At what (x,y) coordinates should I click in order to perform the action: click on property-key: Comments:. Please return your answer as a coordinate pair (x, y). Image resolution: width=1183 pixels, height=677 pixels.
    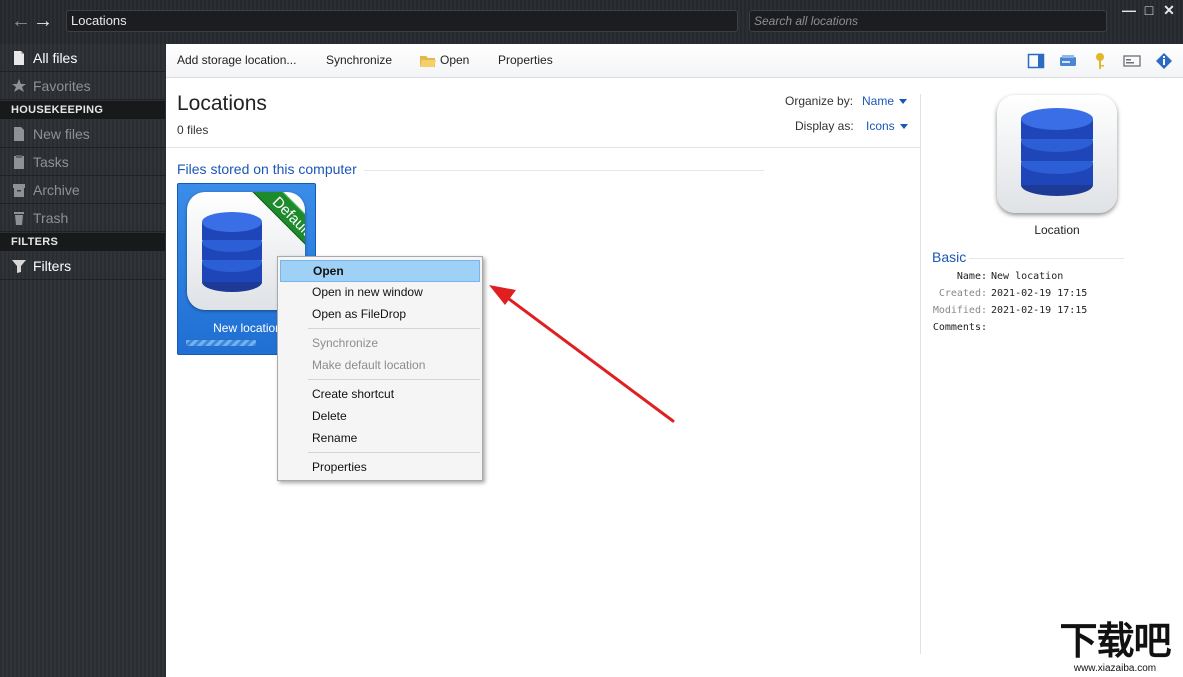
    Looking at the image, I should click on (959, 327).